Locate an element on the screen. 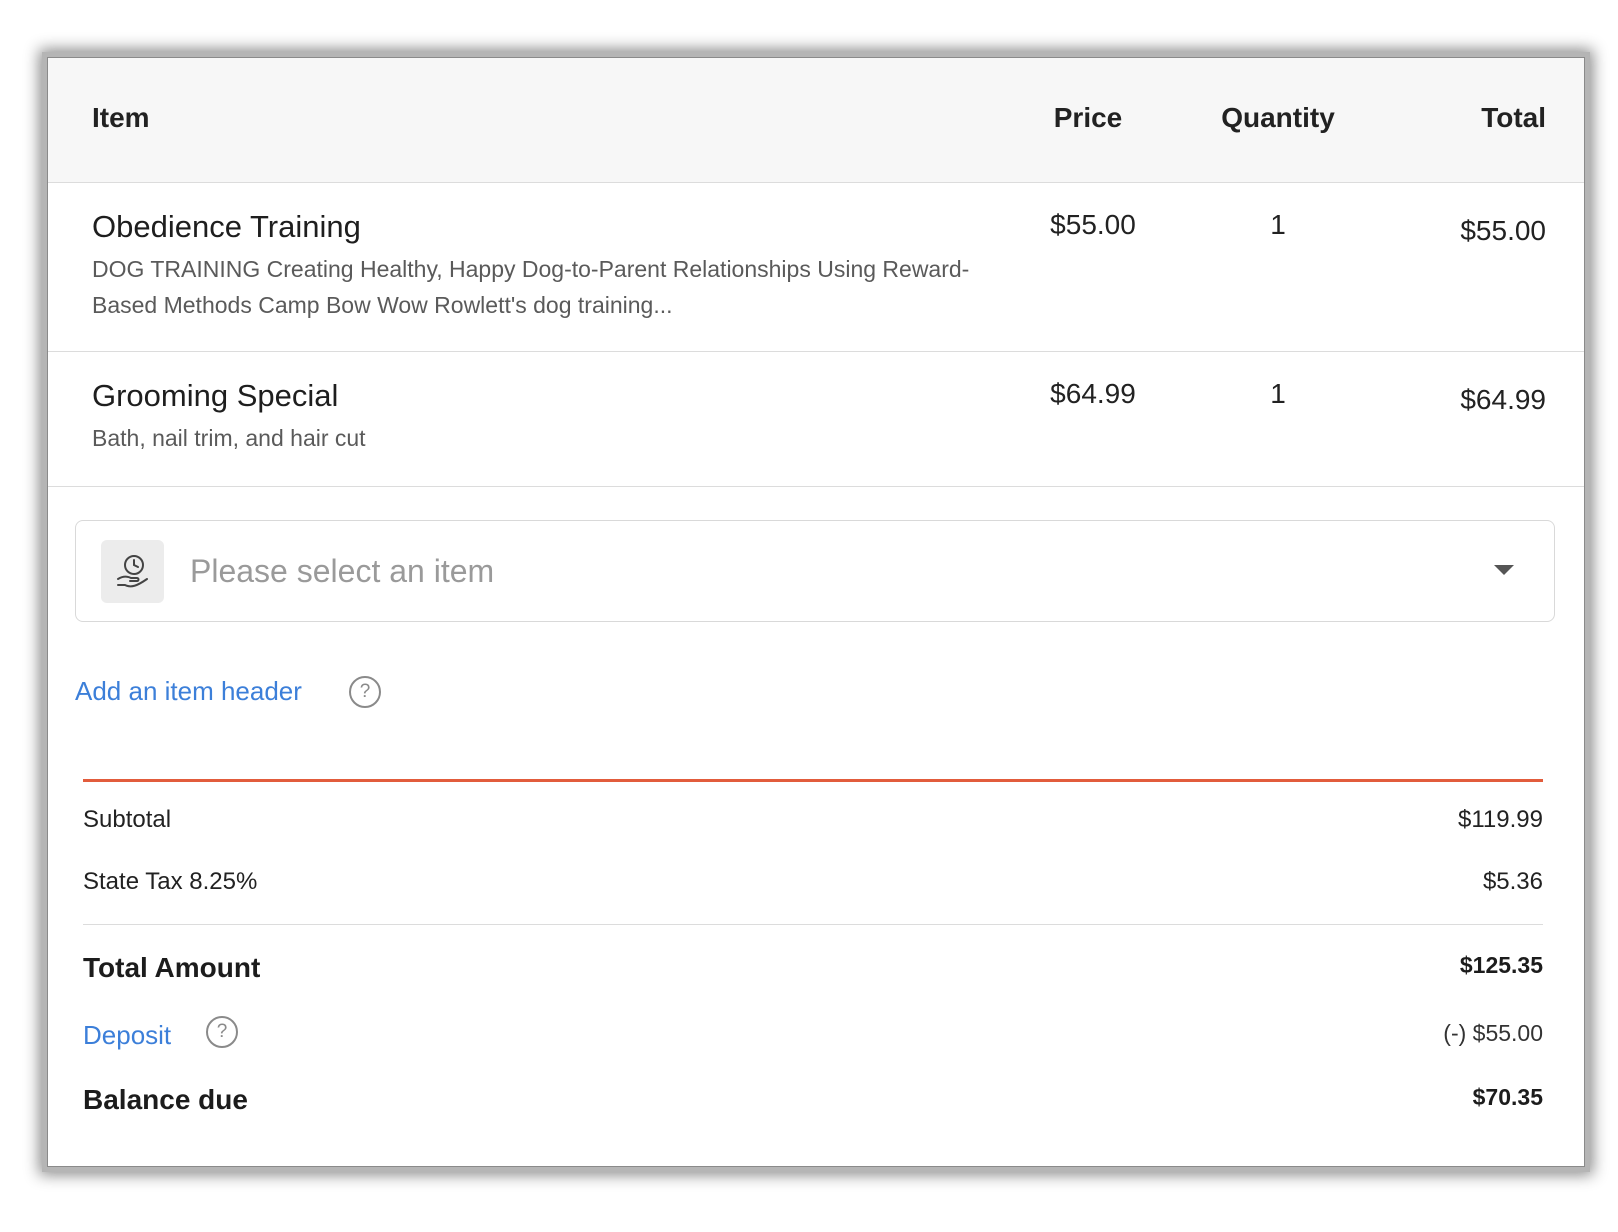  hand-holding-clock-icon is located at coordinates (132, 571).